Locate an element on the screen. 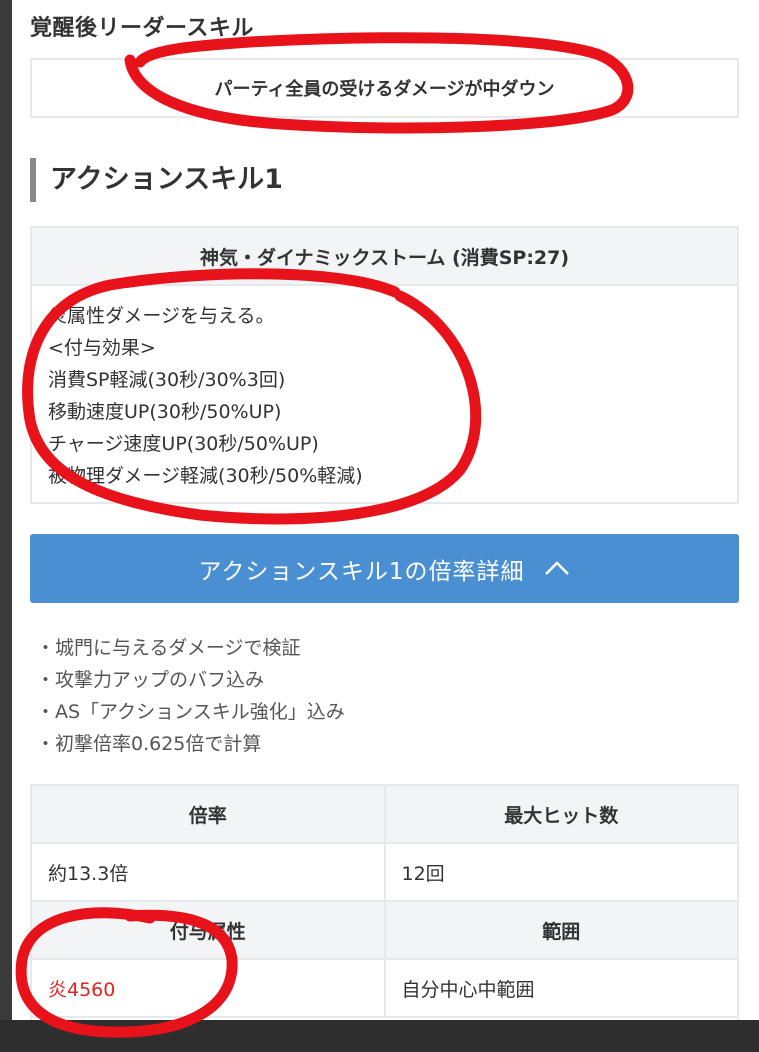  action-skill-heading: アクションスキル1 is located at coordinates (156, 180).